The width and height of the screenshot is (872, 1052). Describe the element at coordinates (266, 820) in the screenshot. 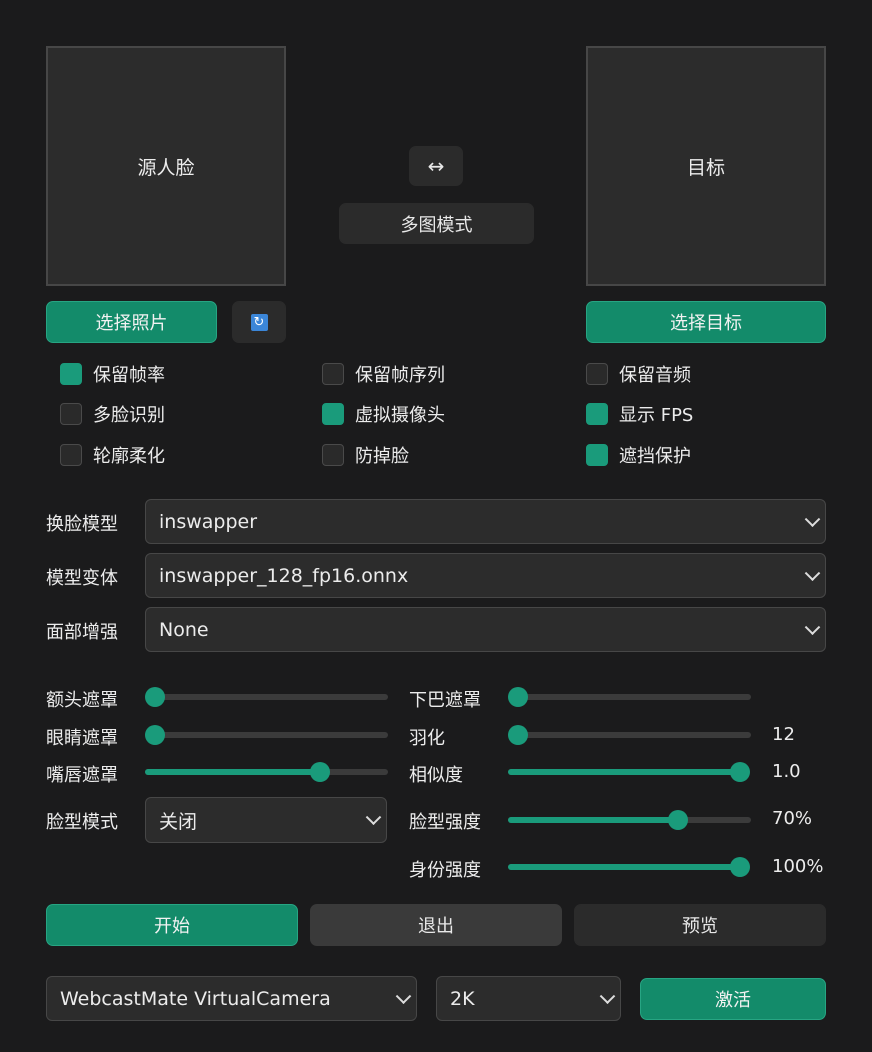

I see `face-shape-mode-select: 关闭` at that location.